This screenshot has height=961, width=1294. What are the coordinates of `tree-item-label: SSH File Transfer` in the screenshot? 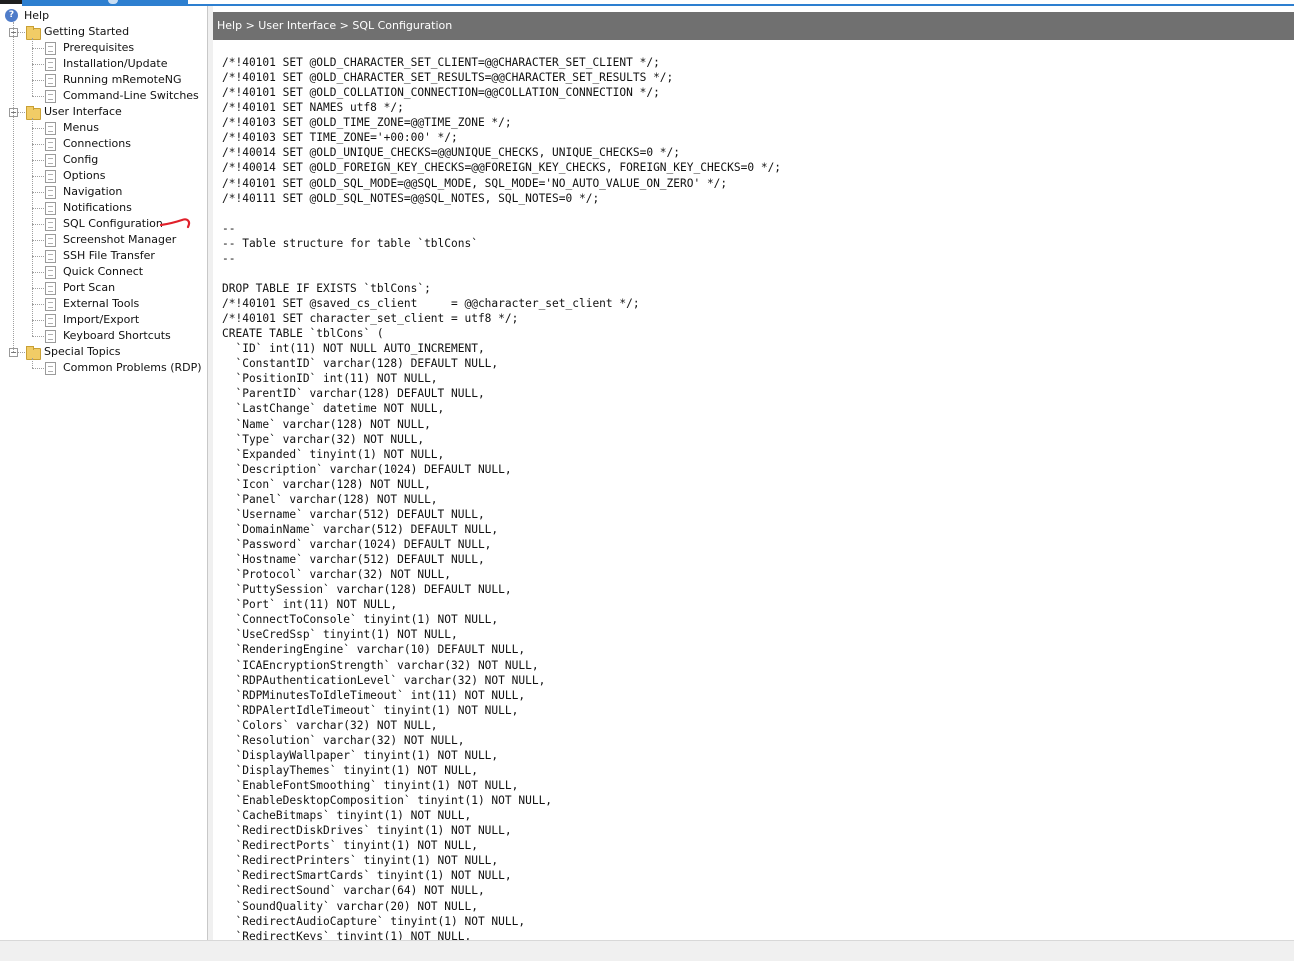 It's located at (109, 255).